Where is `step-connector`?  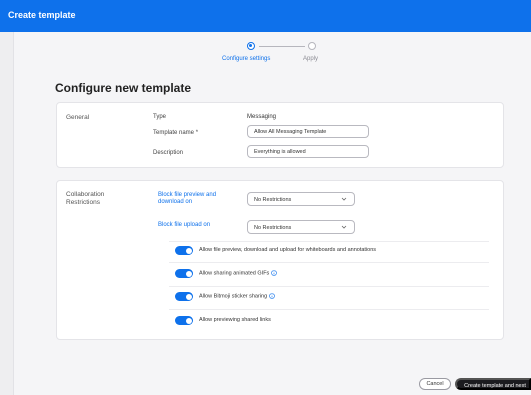 step-connector is located at coordinates (282, 46).